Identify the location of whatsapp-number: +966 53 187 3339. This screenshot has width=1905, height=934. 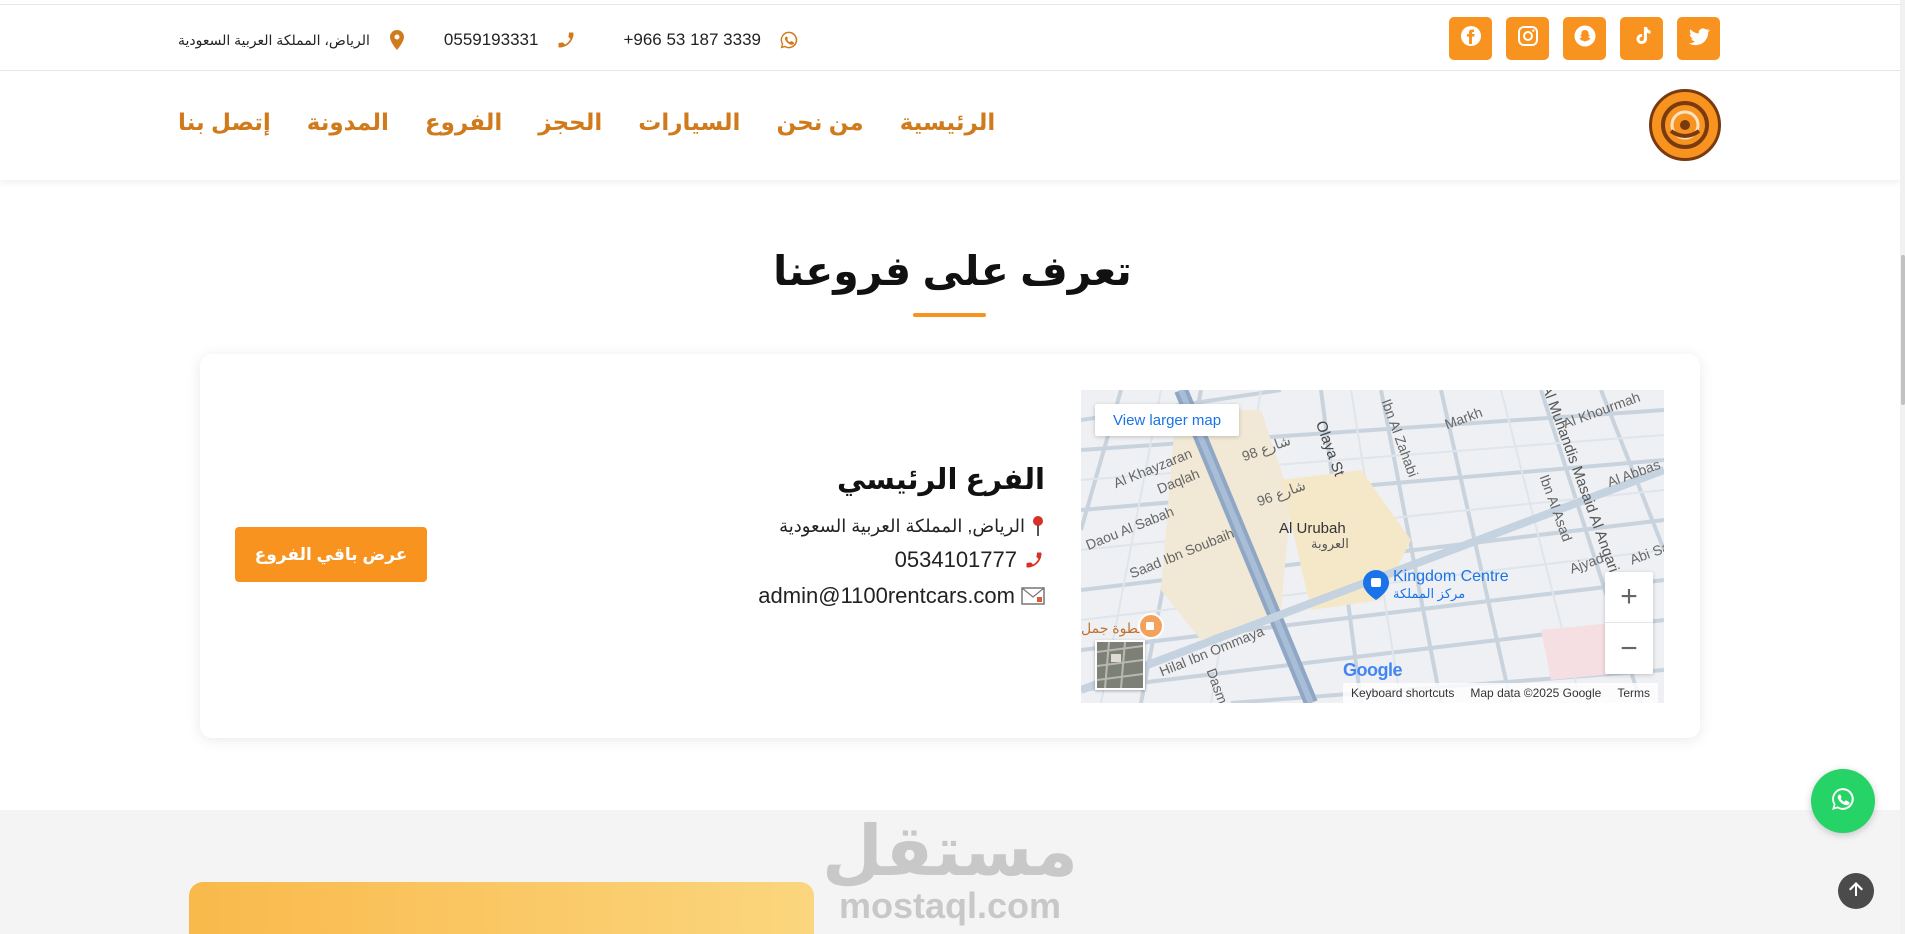
(692, 40).